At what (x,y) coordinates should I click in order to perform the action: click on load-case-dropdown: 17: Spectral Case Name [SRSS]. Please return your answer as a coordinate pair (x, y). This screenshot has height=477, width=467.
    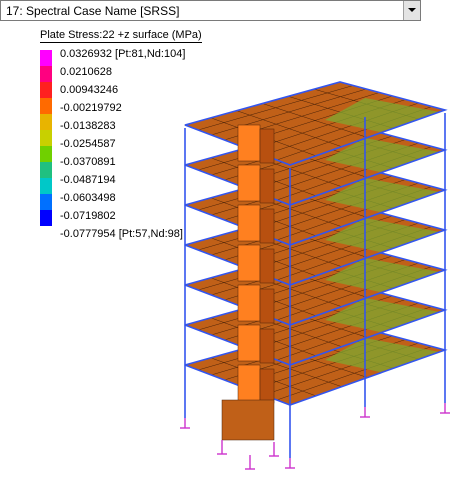
    Looking at the image, I should click on (210, 10).